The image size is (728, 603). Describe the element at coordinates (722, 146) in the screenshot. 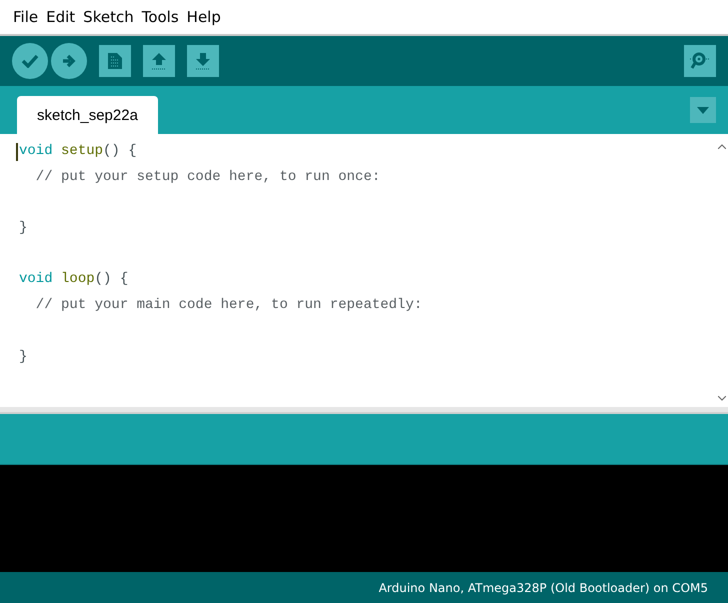

I see `scroll-up-icon` at that location.